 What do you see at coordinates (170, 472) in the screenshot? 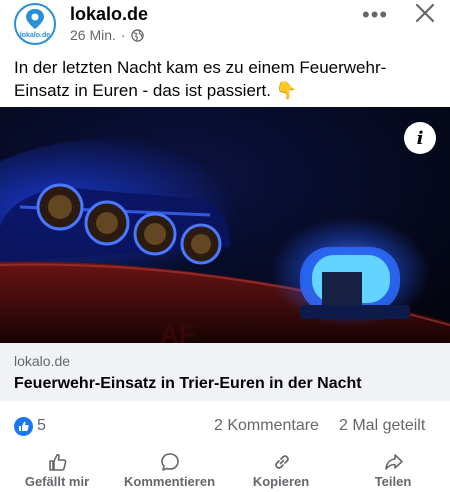
I see `comment-button: Kommentieren` at bounding box center [170, 472].